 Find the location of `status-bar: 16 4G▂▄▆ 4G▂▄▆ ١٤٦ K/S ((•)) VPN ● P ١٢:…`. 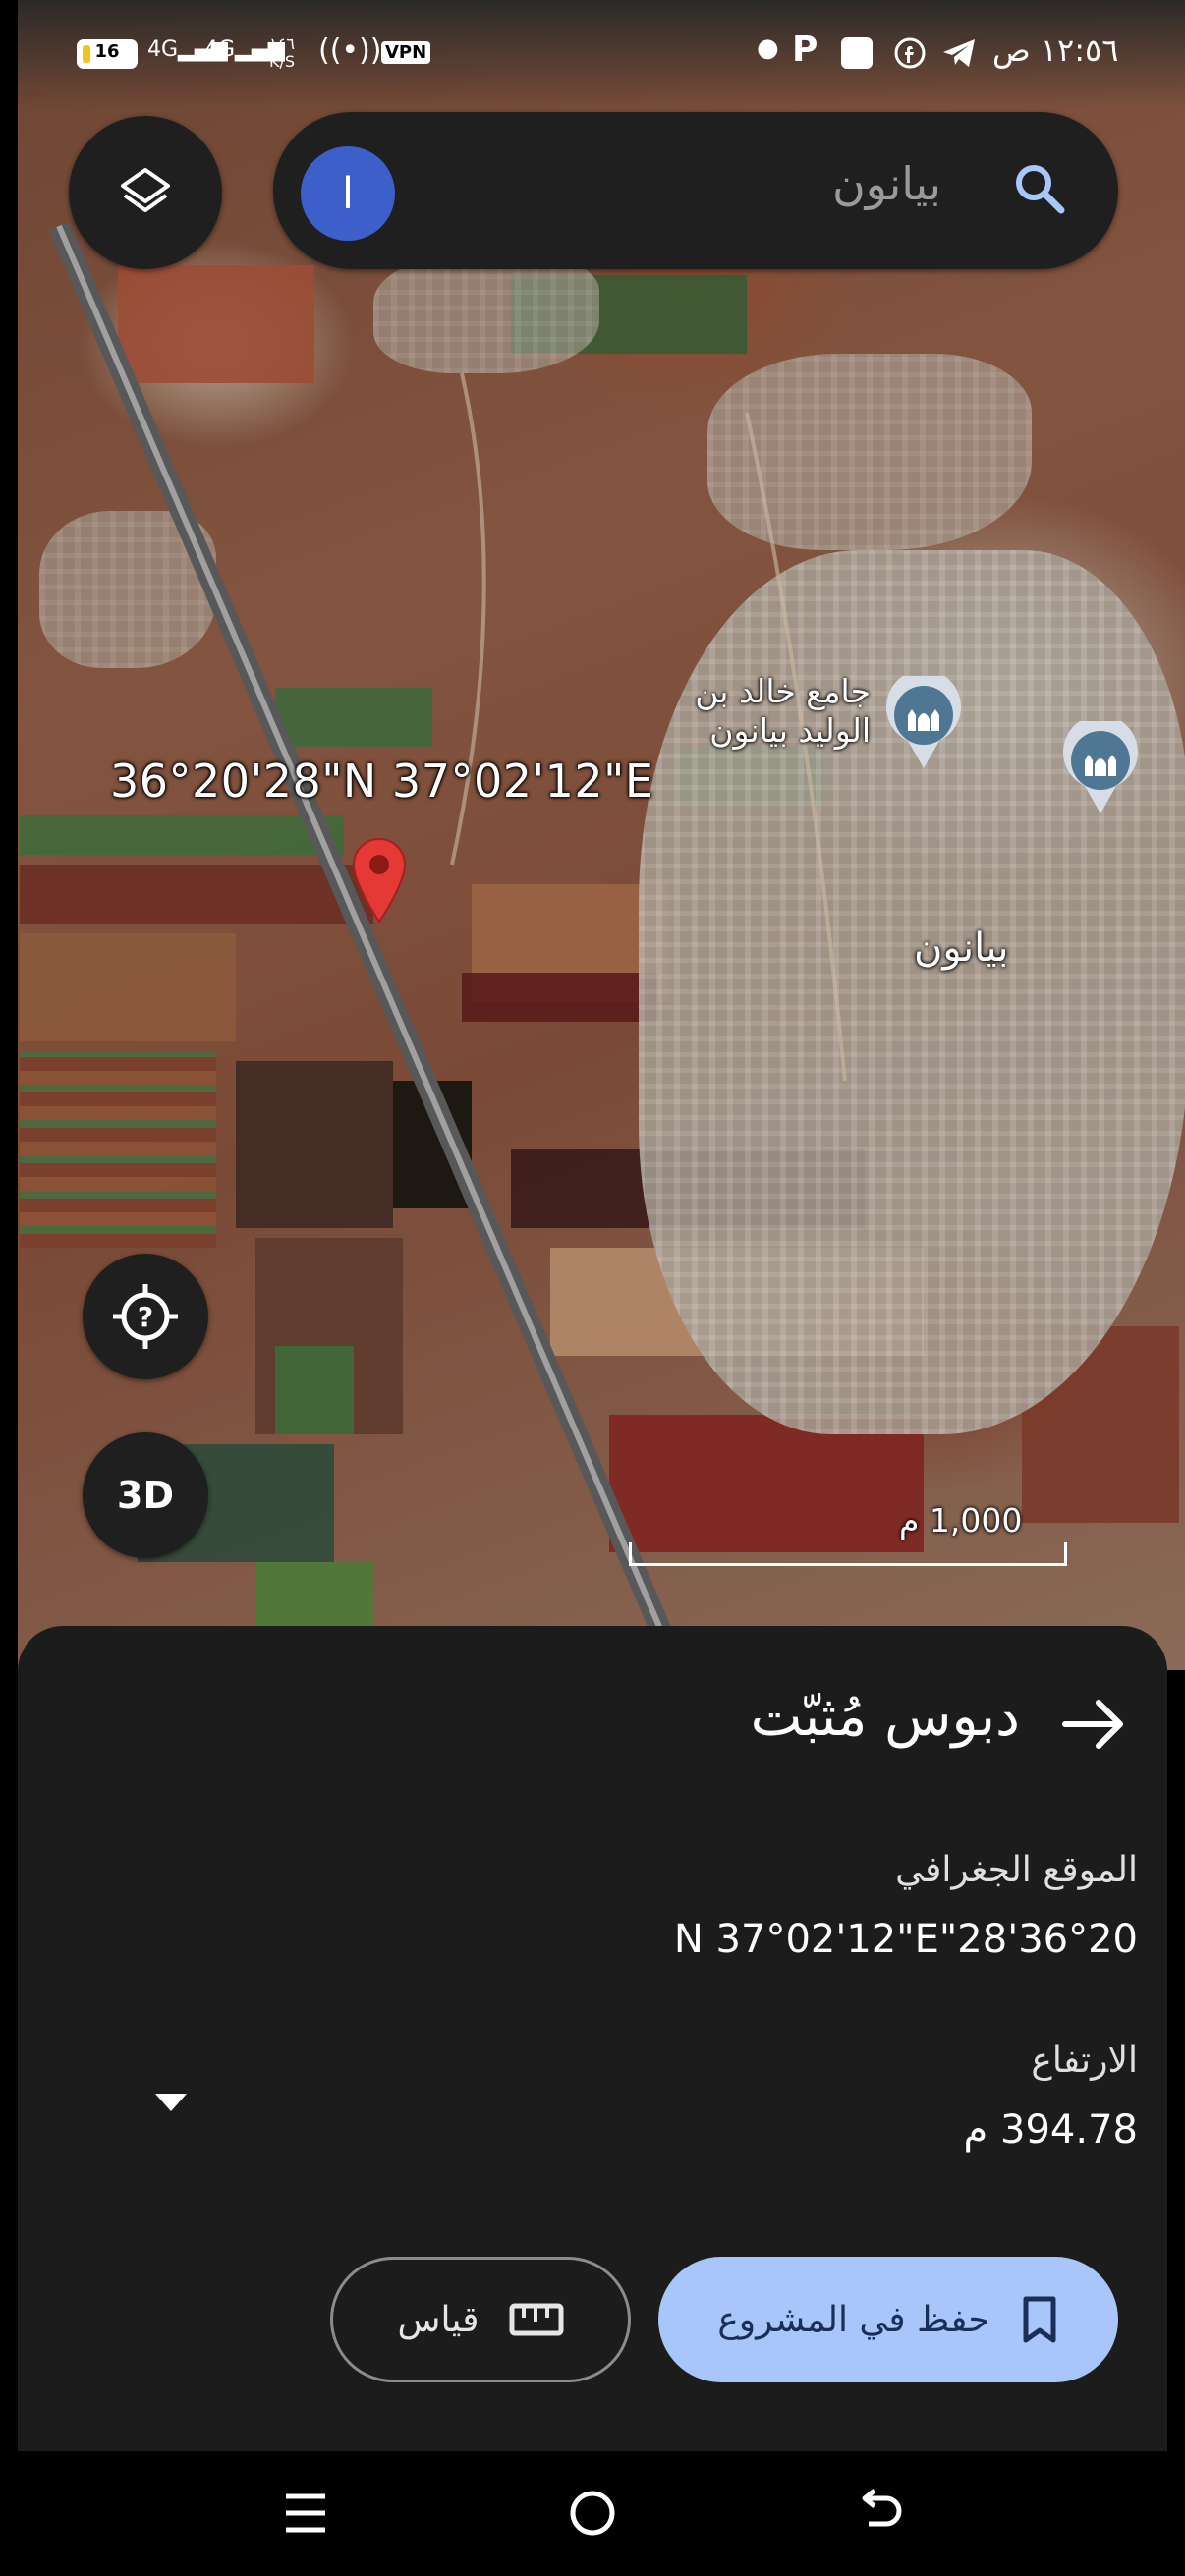

status-bar: 16 4G▂▄▆ 4G▂▄▆ ١٤٦ K/S ((•)) VPN ● P ١٢:… is located at coordinates (592, 54).